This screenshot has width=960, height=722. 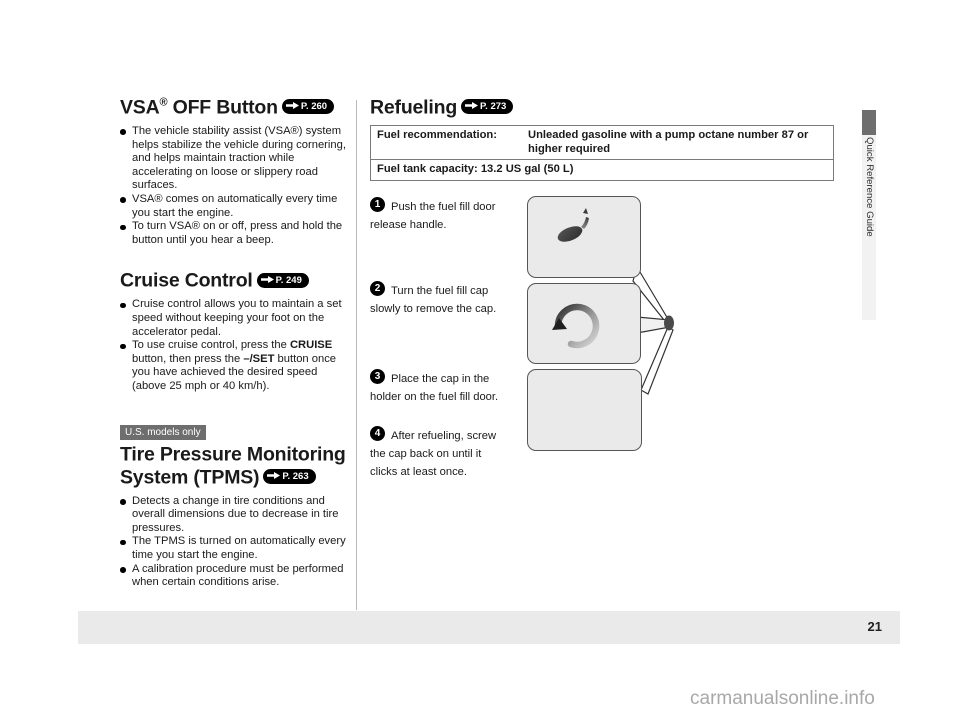 What do you see at coordinates (311, 345) in the screenshot?
I see `cruise-button-name: CRUISE` at bounding box center [311, 345].